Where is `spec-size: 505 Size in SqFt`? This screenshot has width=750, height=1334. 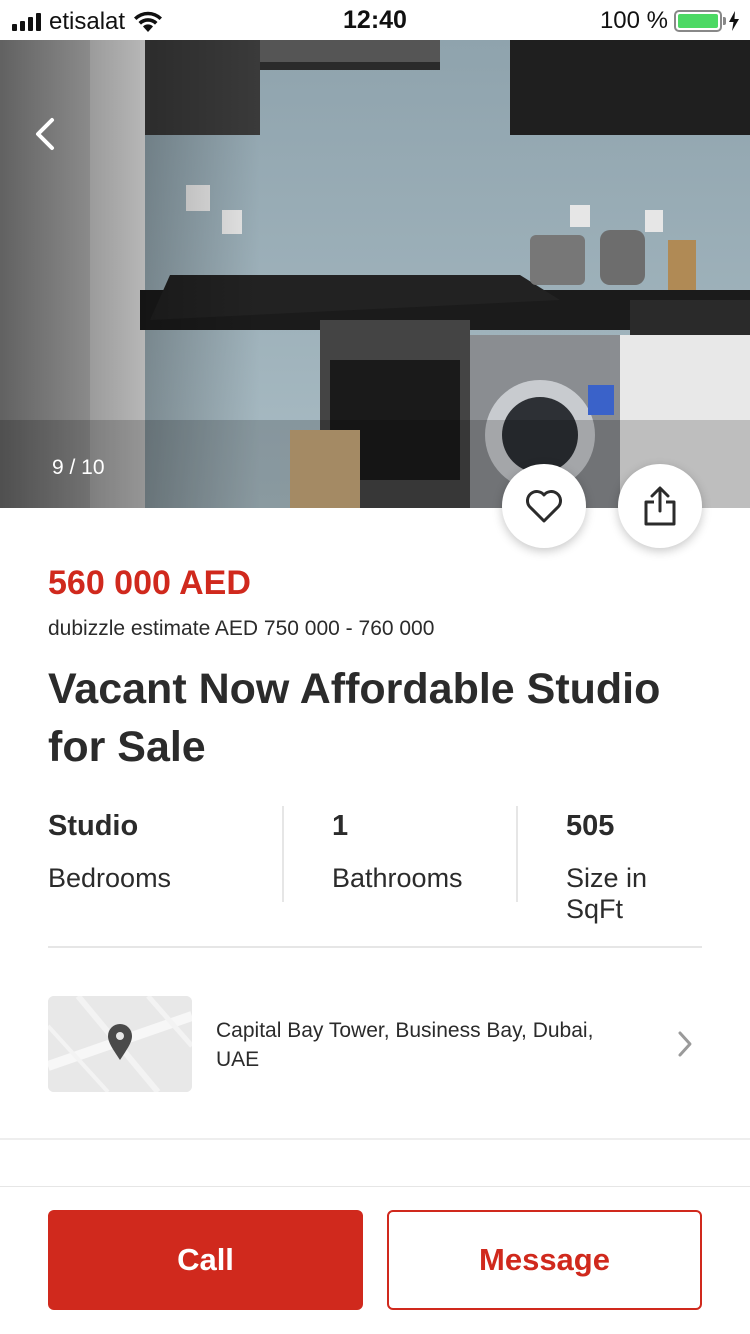
spec-size: 505 Size in SqFt is located at coordinates (609, 865).